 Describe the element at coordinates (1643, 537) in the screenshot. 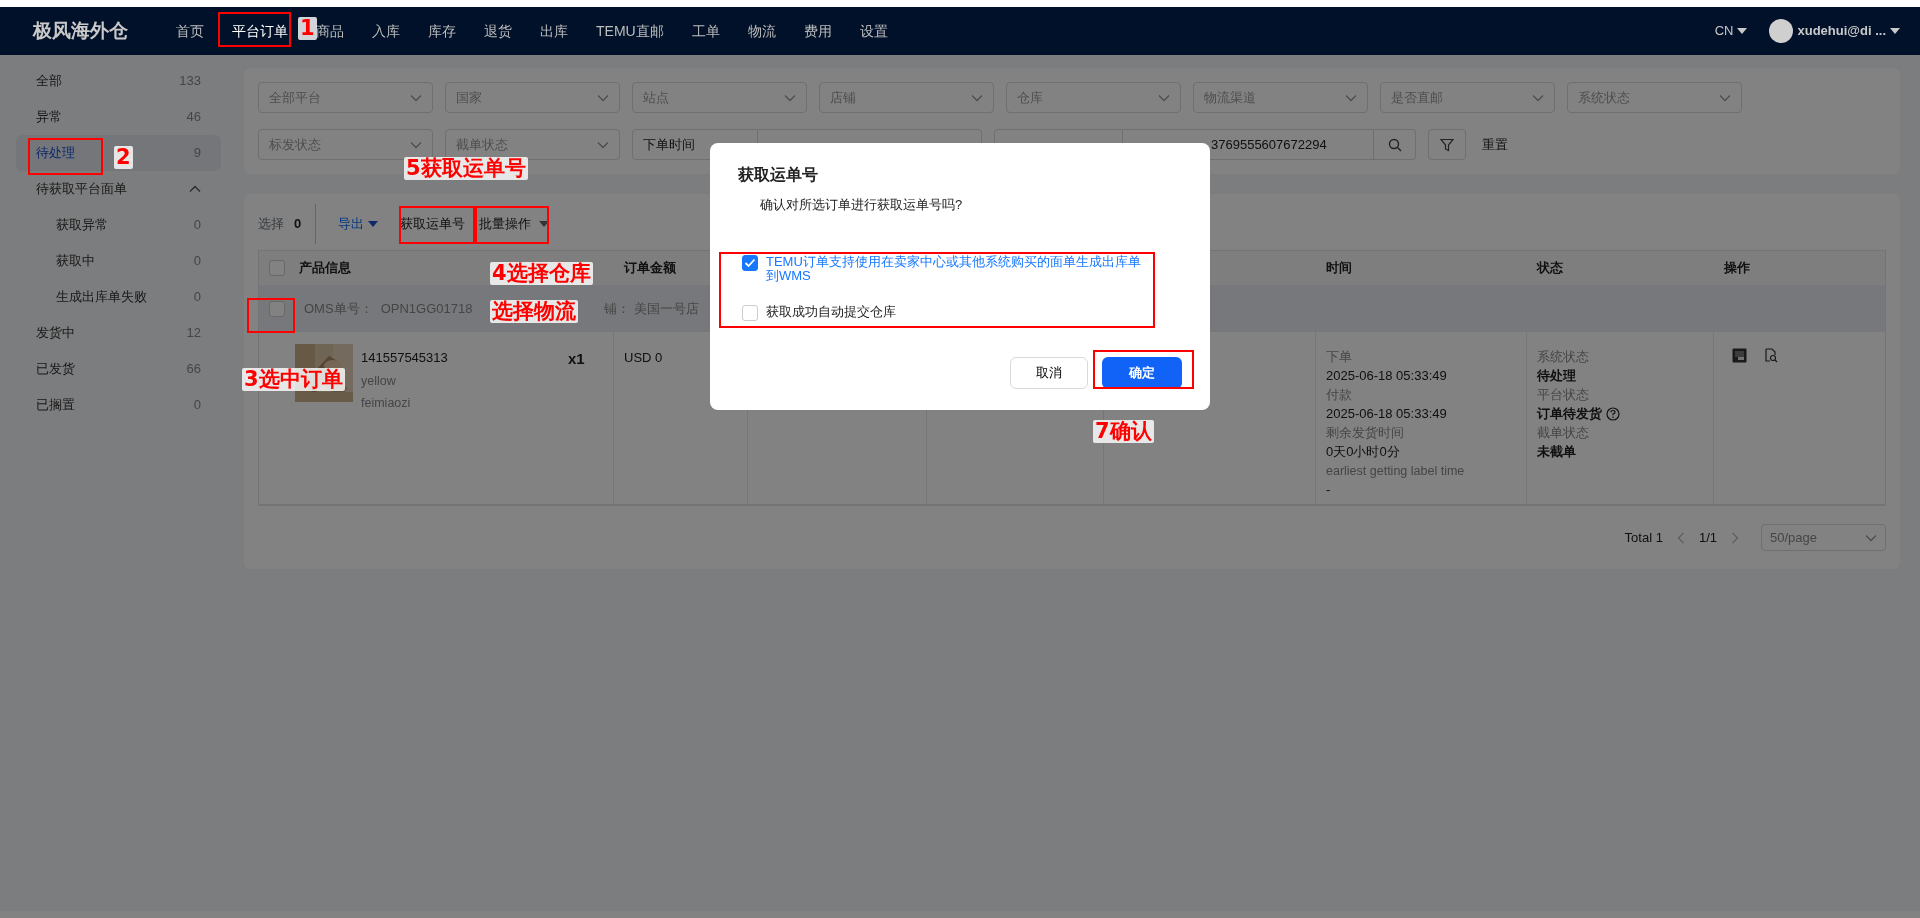

I see `total-count: Total 1` at that location.